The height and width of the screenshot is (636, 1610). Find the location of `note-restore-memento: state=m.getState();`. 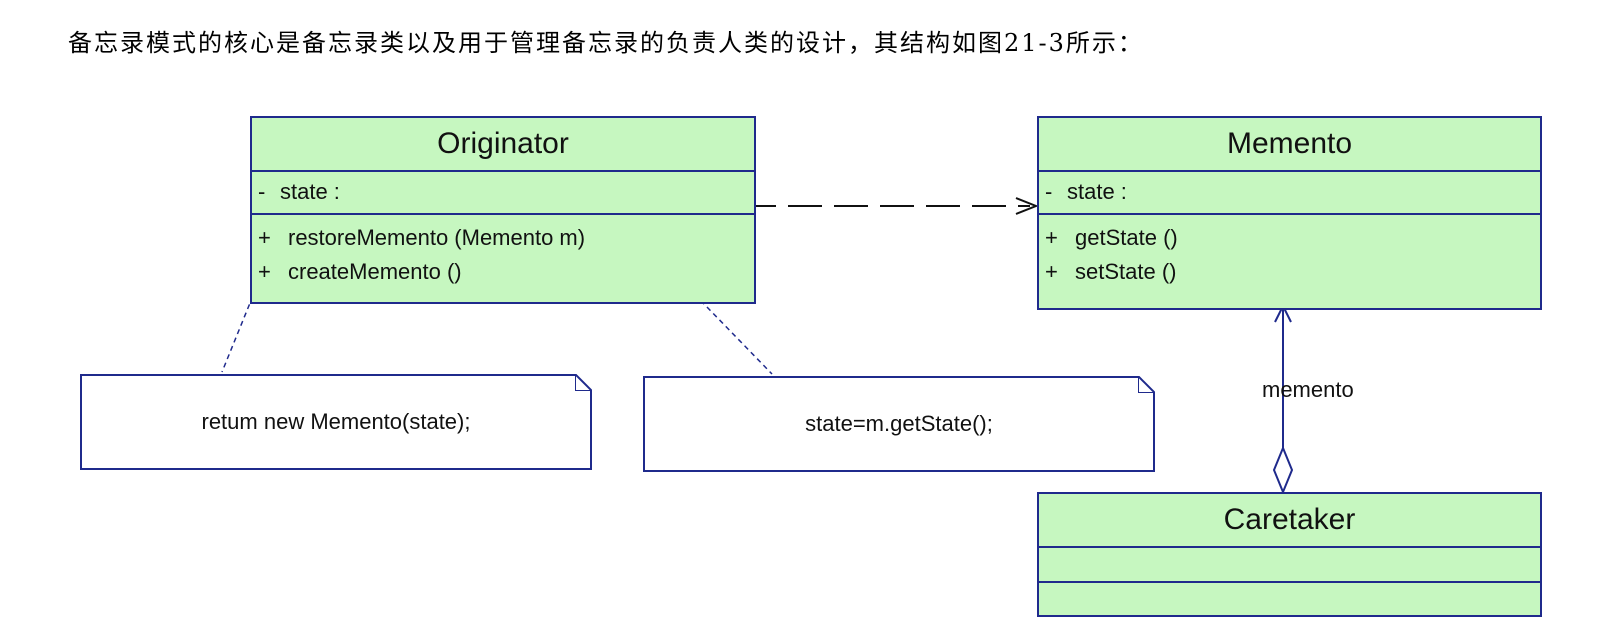

note-restore-memento: state=m.getState(); is located at coordinates (899, 424).